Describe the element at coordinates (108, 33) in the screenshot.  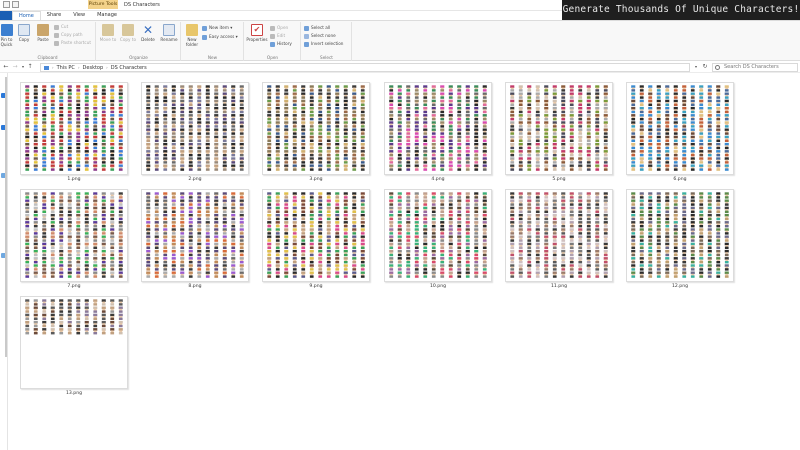
I see `move-to-button: Move to` at that location.